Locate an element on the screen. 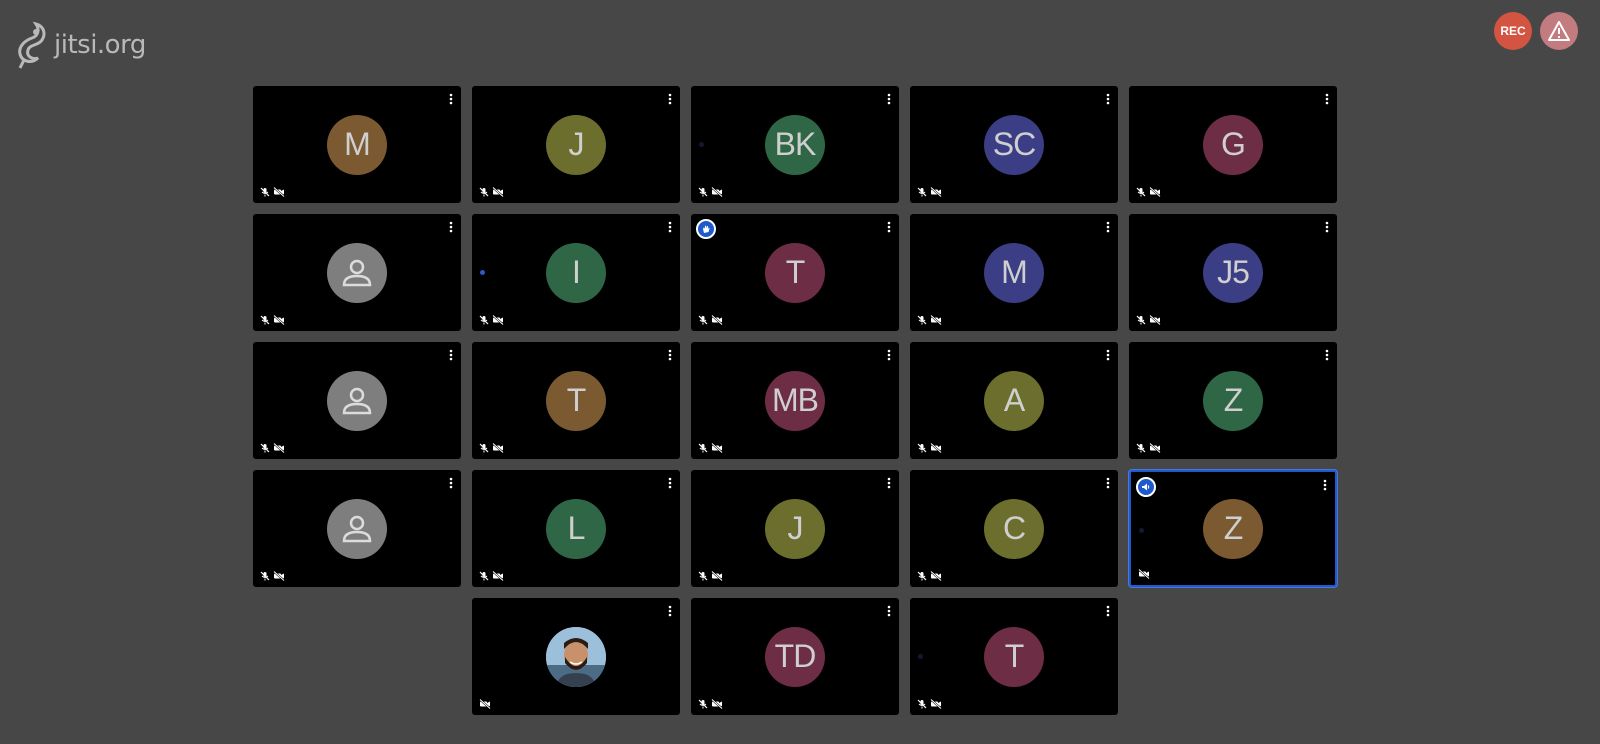  avatar-initials: J is located at coordinates (576, 144).